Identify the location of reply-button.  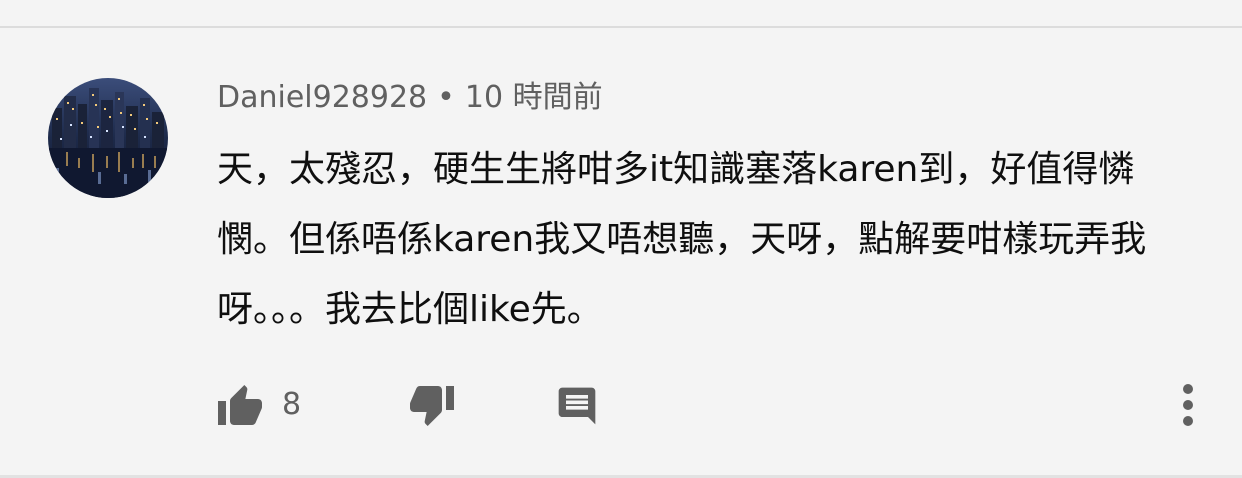
(577, 406).